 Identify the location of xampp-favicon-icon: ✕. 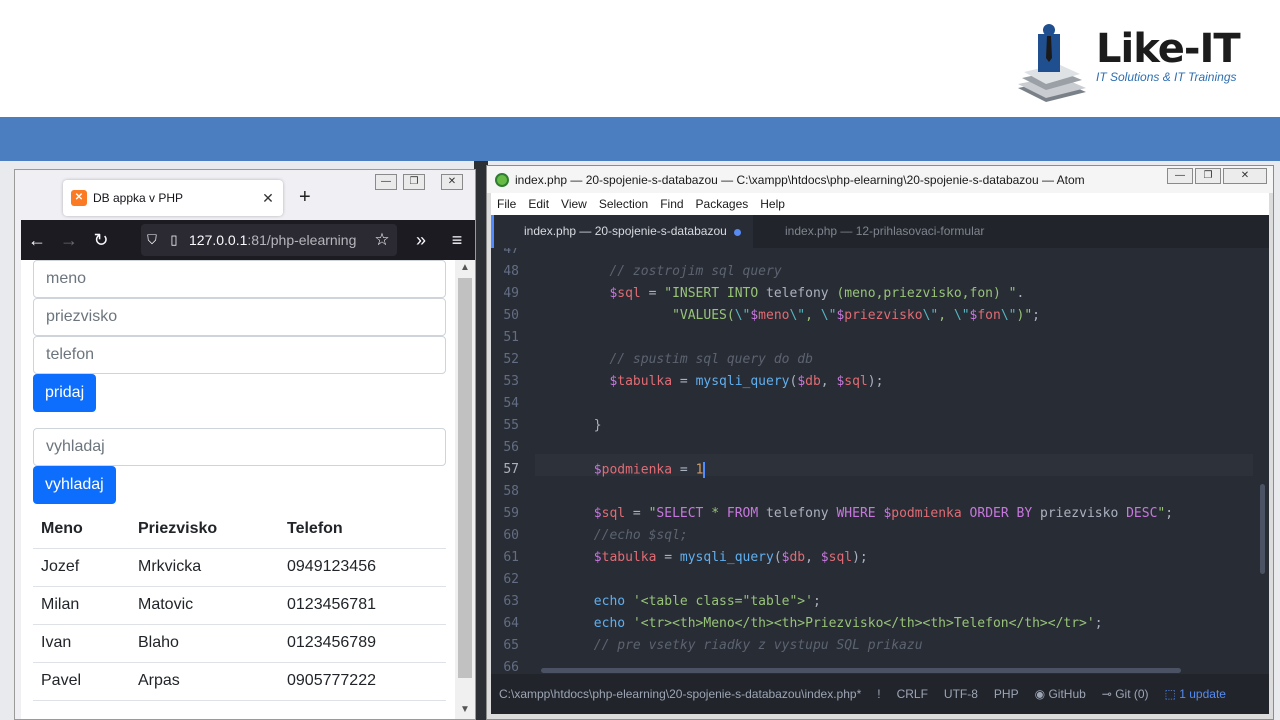
(79, 198).